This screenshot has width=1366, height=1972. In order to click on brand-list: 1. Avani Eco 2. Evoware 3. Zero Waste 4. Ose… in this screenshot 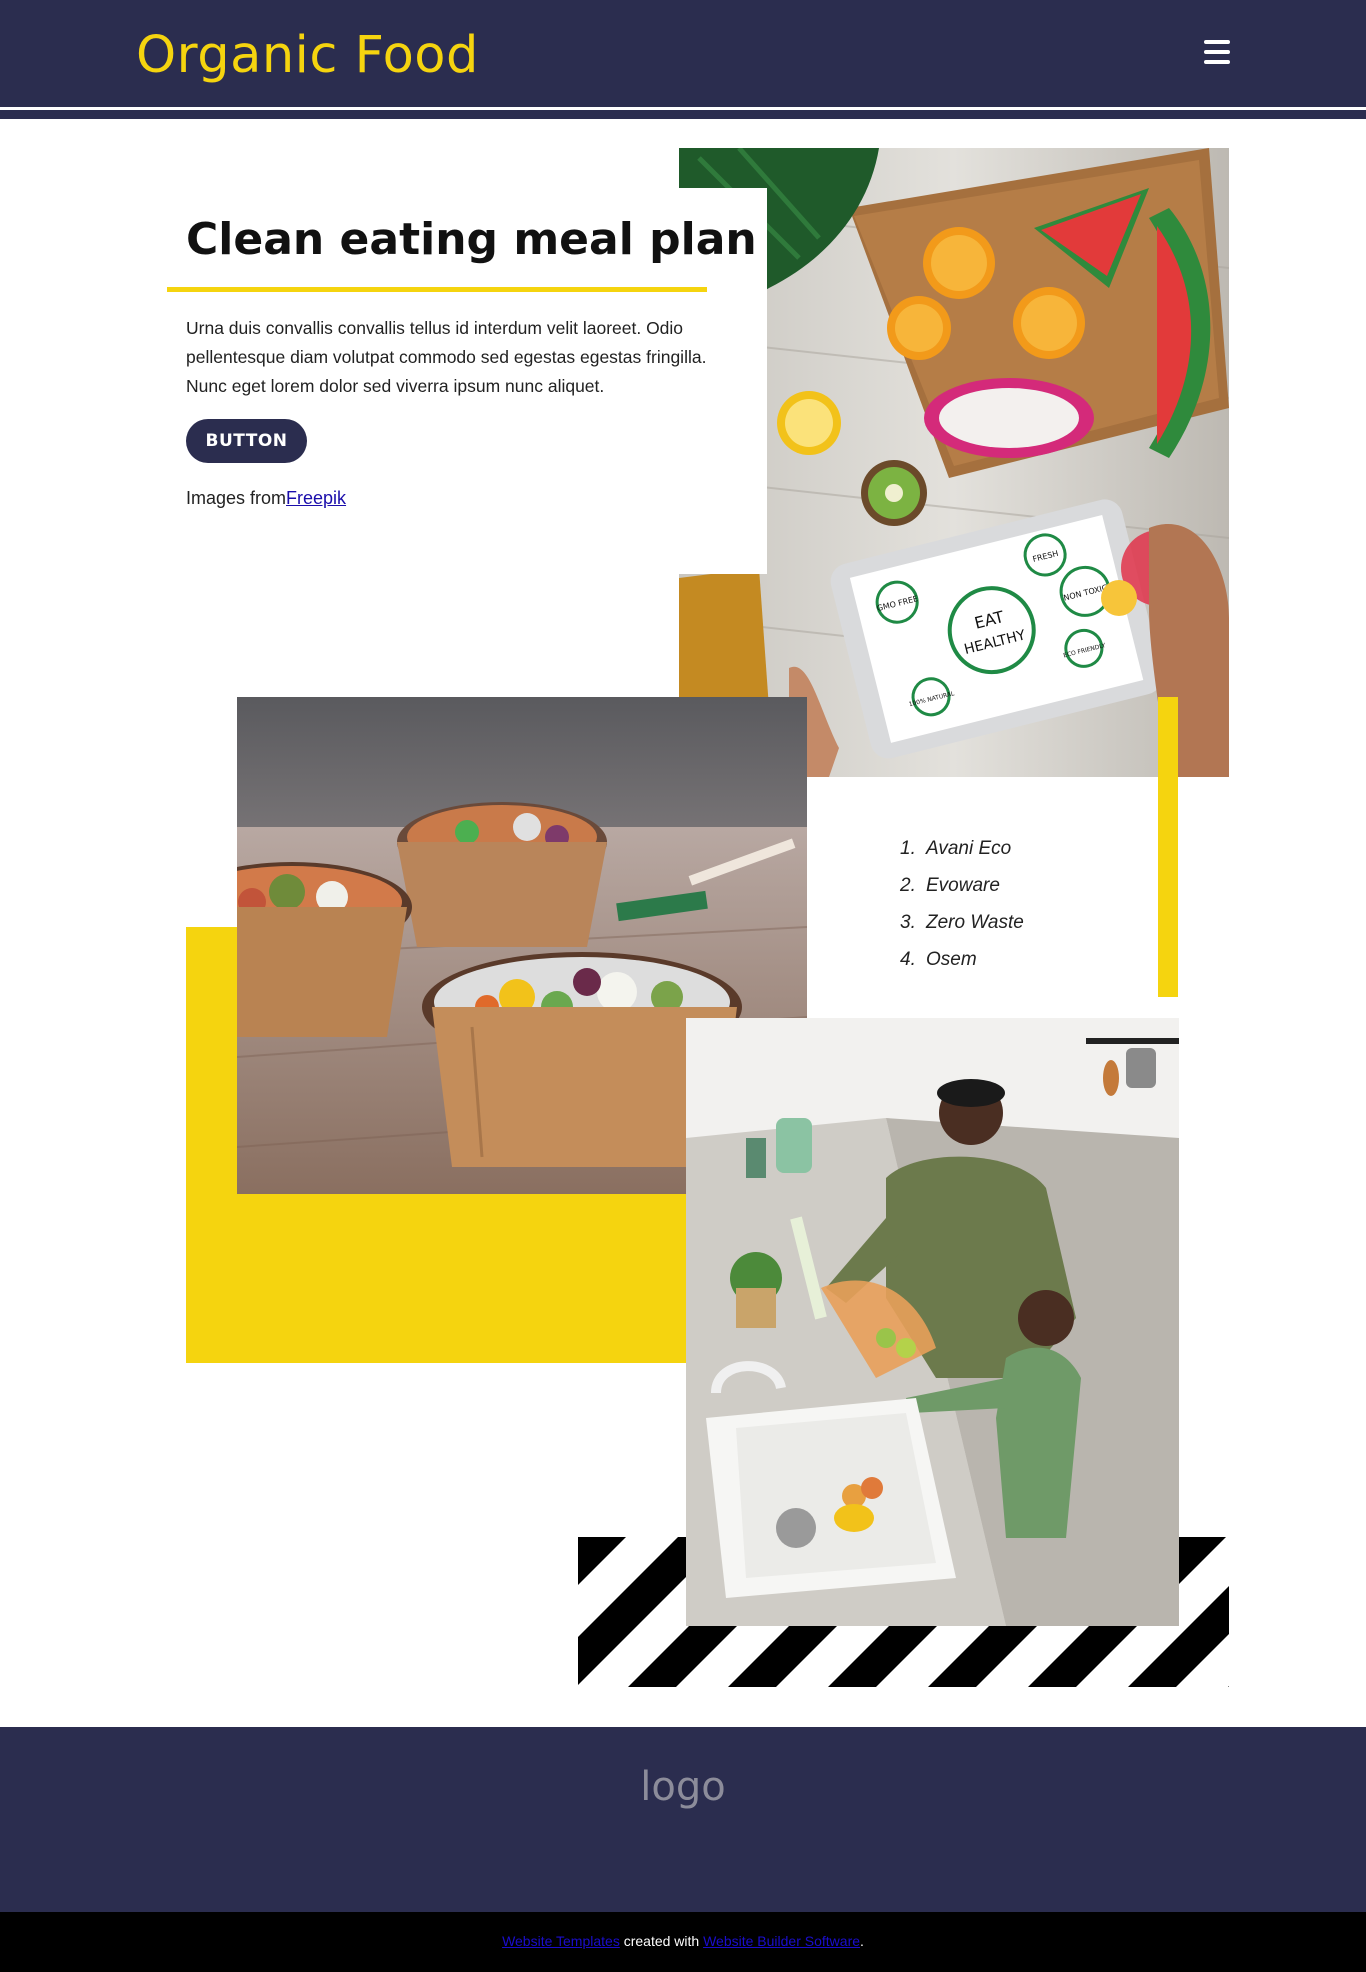, I will do `click(962, 904)`.